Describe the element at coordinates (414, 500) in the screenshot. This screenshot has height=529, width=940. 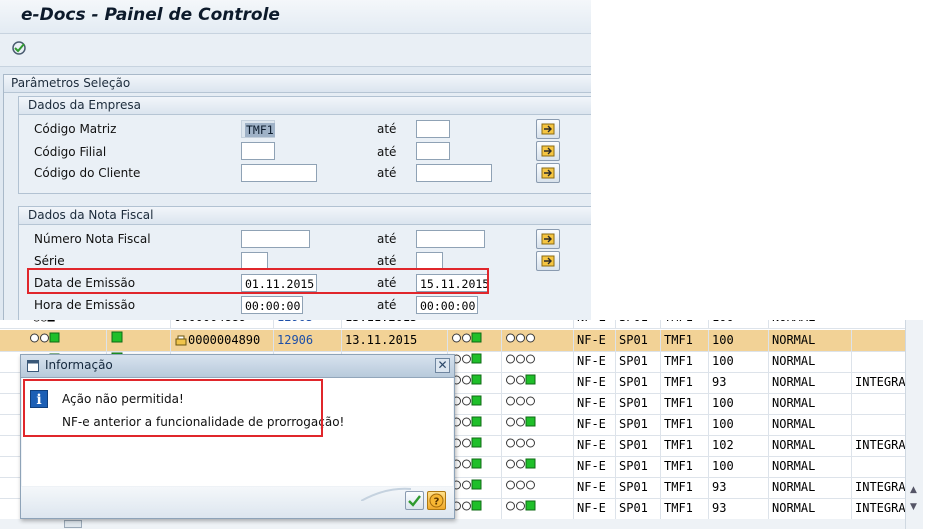
I see `confirm-button` at that location.